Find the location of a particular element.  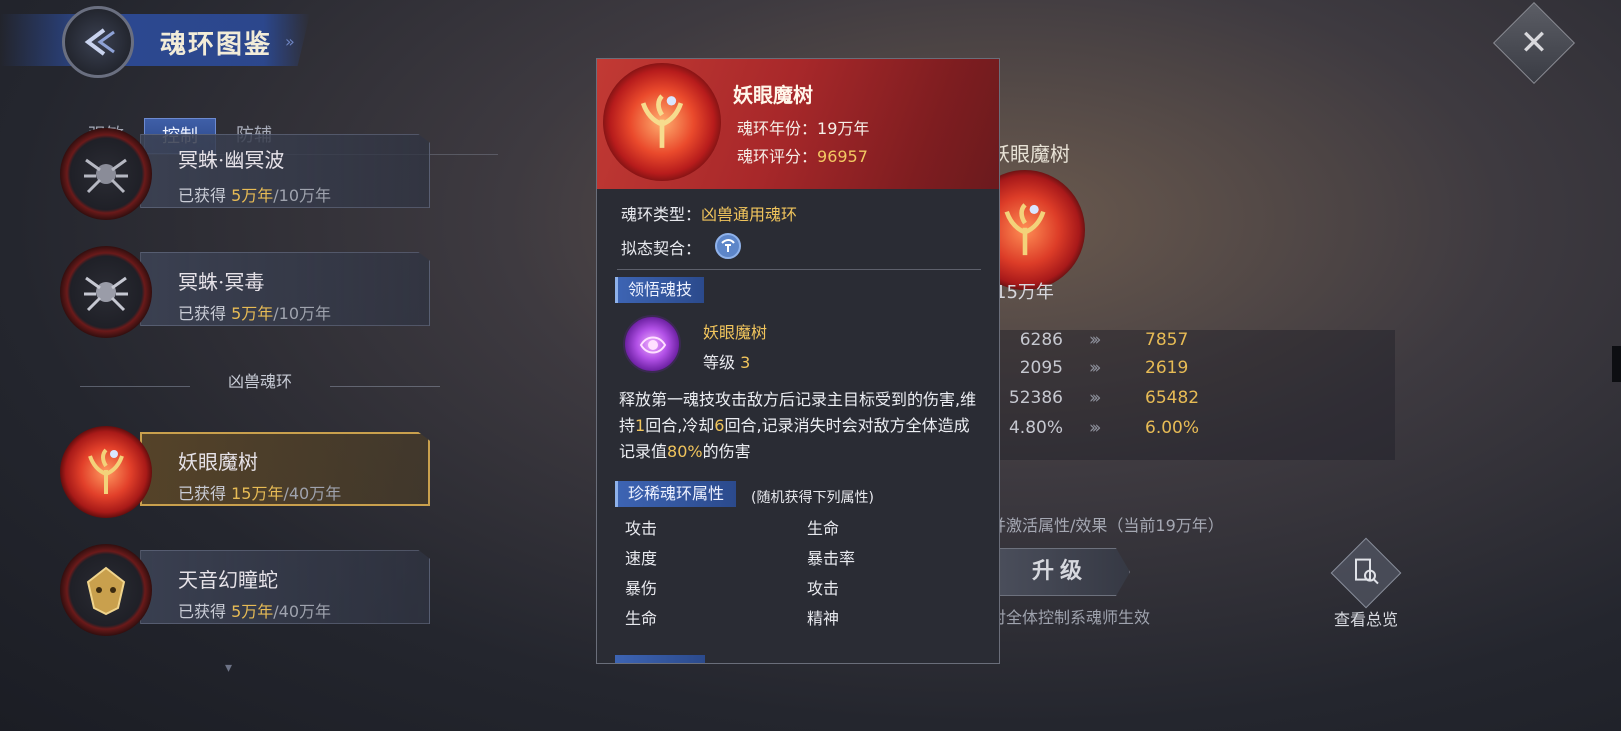

stat-row: 4.80% ››› 6.00% is located at coordinates (1104, 428).